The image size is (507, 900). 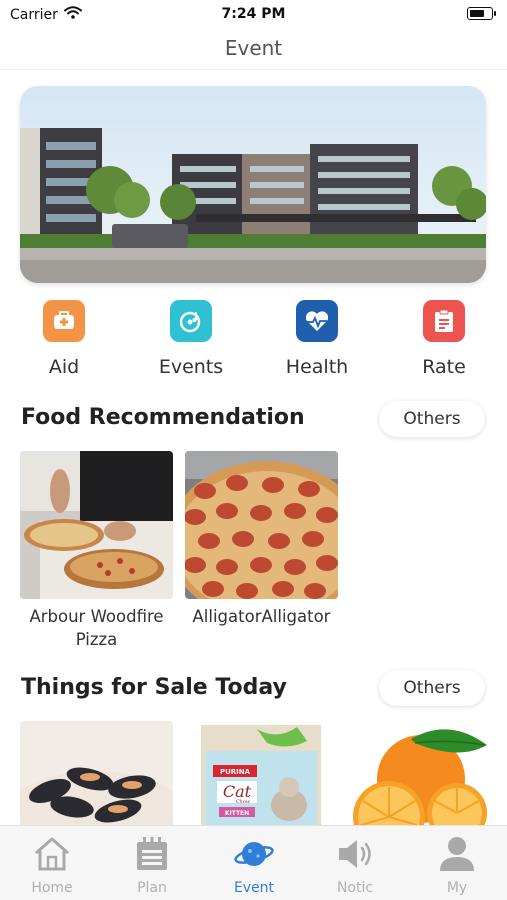 What do you see at coordinates (191, 367) in the screenshot?
I see `quick-menu-label: Events` at bounding box center [191, 367].